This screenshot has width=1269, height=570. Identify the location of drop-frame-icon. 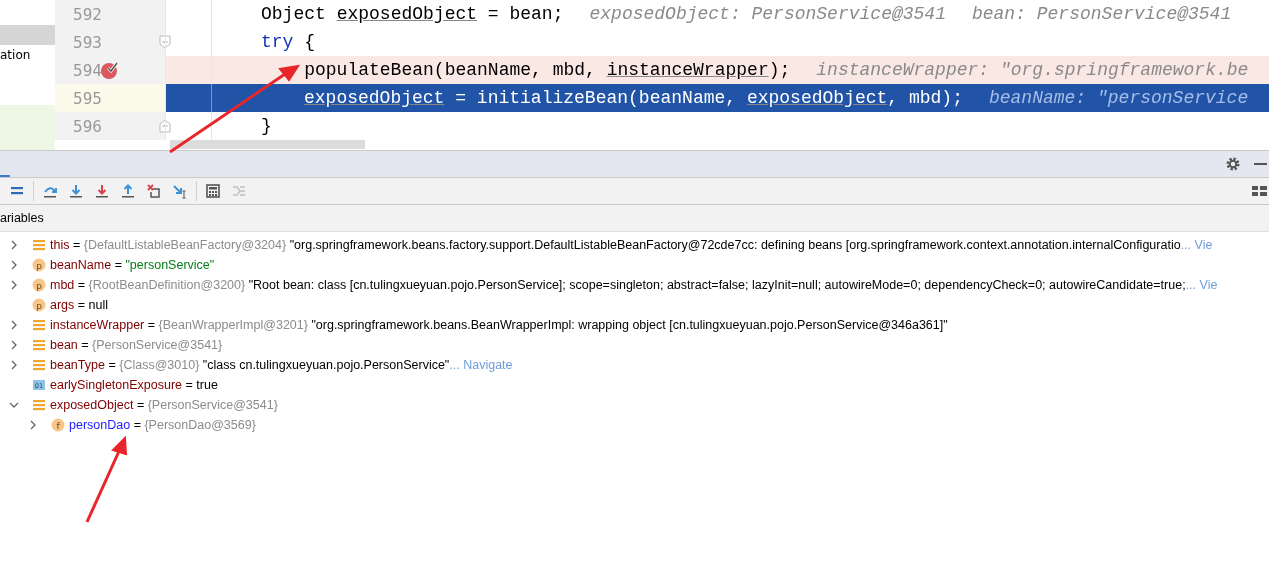
(154, 191).